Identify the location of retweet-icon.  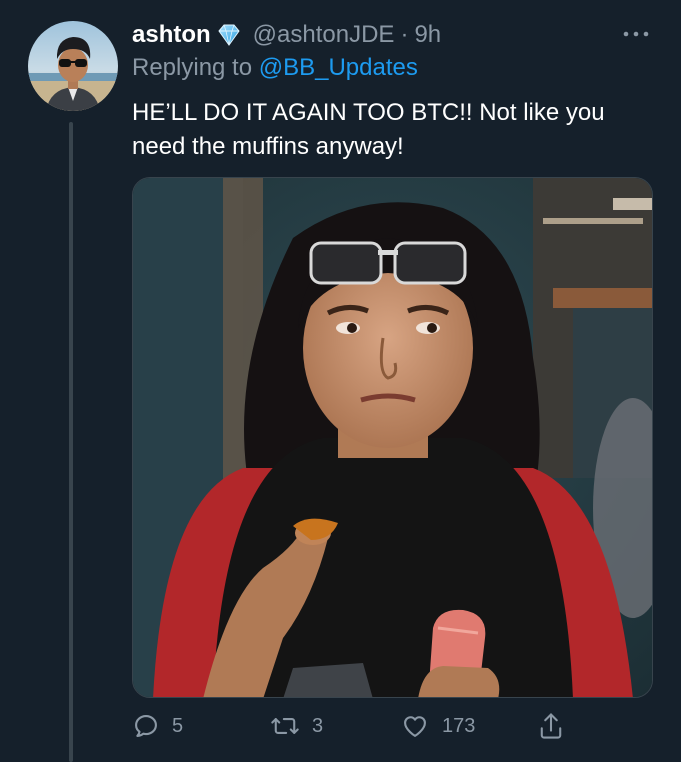
(285, 726).